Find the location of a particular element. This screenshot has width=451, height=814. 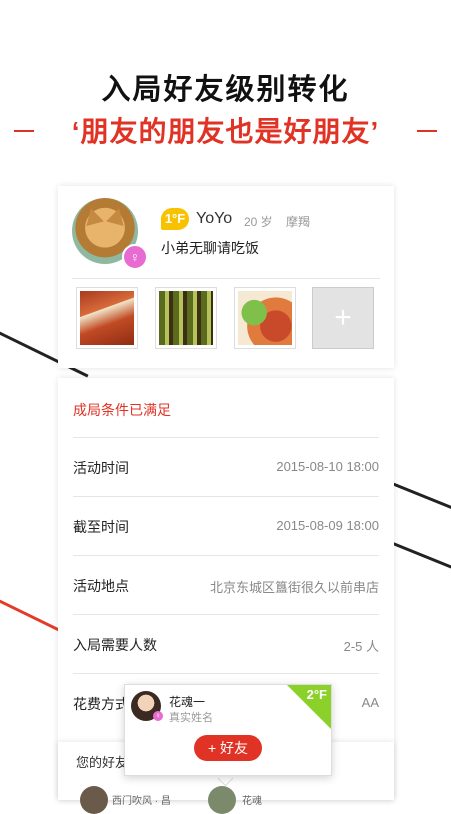

user-age: 20 岁 is located at coordinates (258, 222).